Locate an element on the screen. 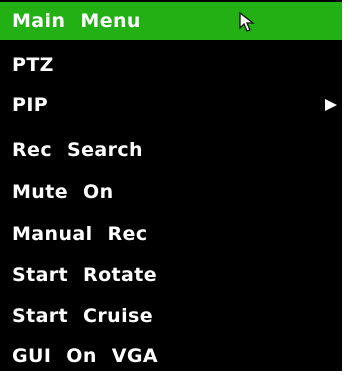 The height and width of the screenshot is (375, 350). menu-item-main-menu: Main Menu is located at coordinates (171, 21).